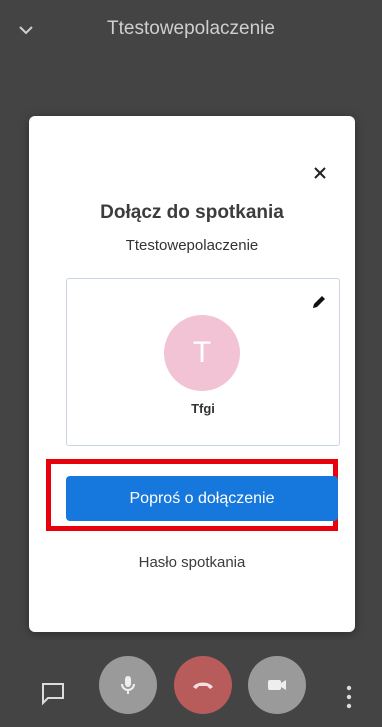 The height and width of the screenshot is (727, 382). I want to click on camera-icon, so click(277, 685).